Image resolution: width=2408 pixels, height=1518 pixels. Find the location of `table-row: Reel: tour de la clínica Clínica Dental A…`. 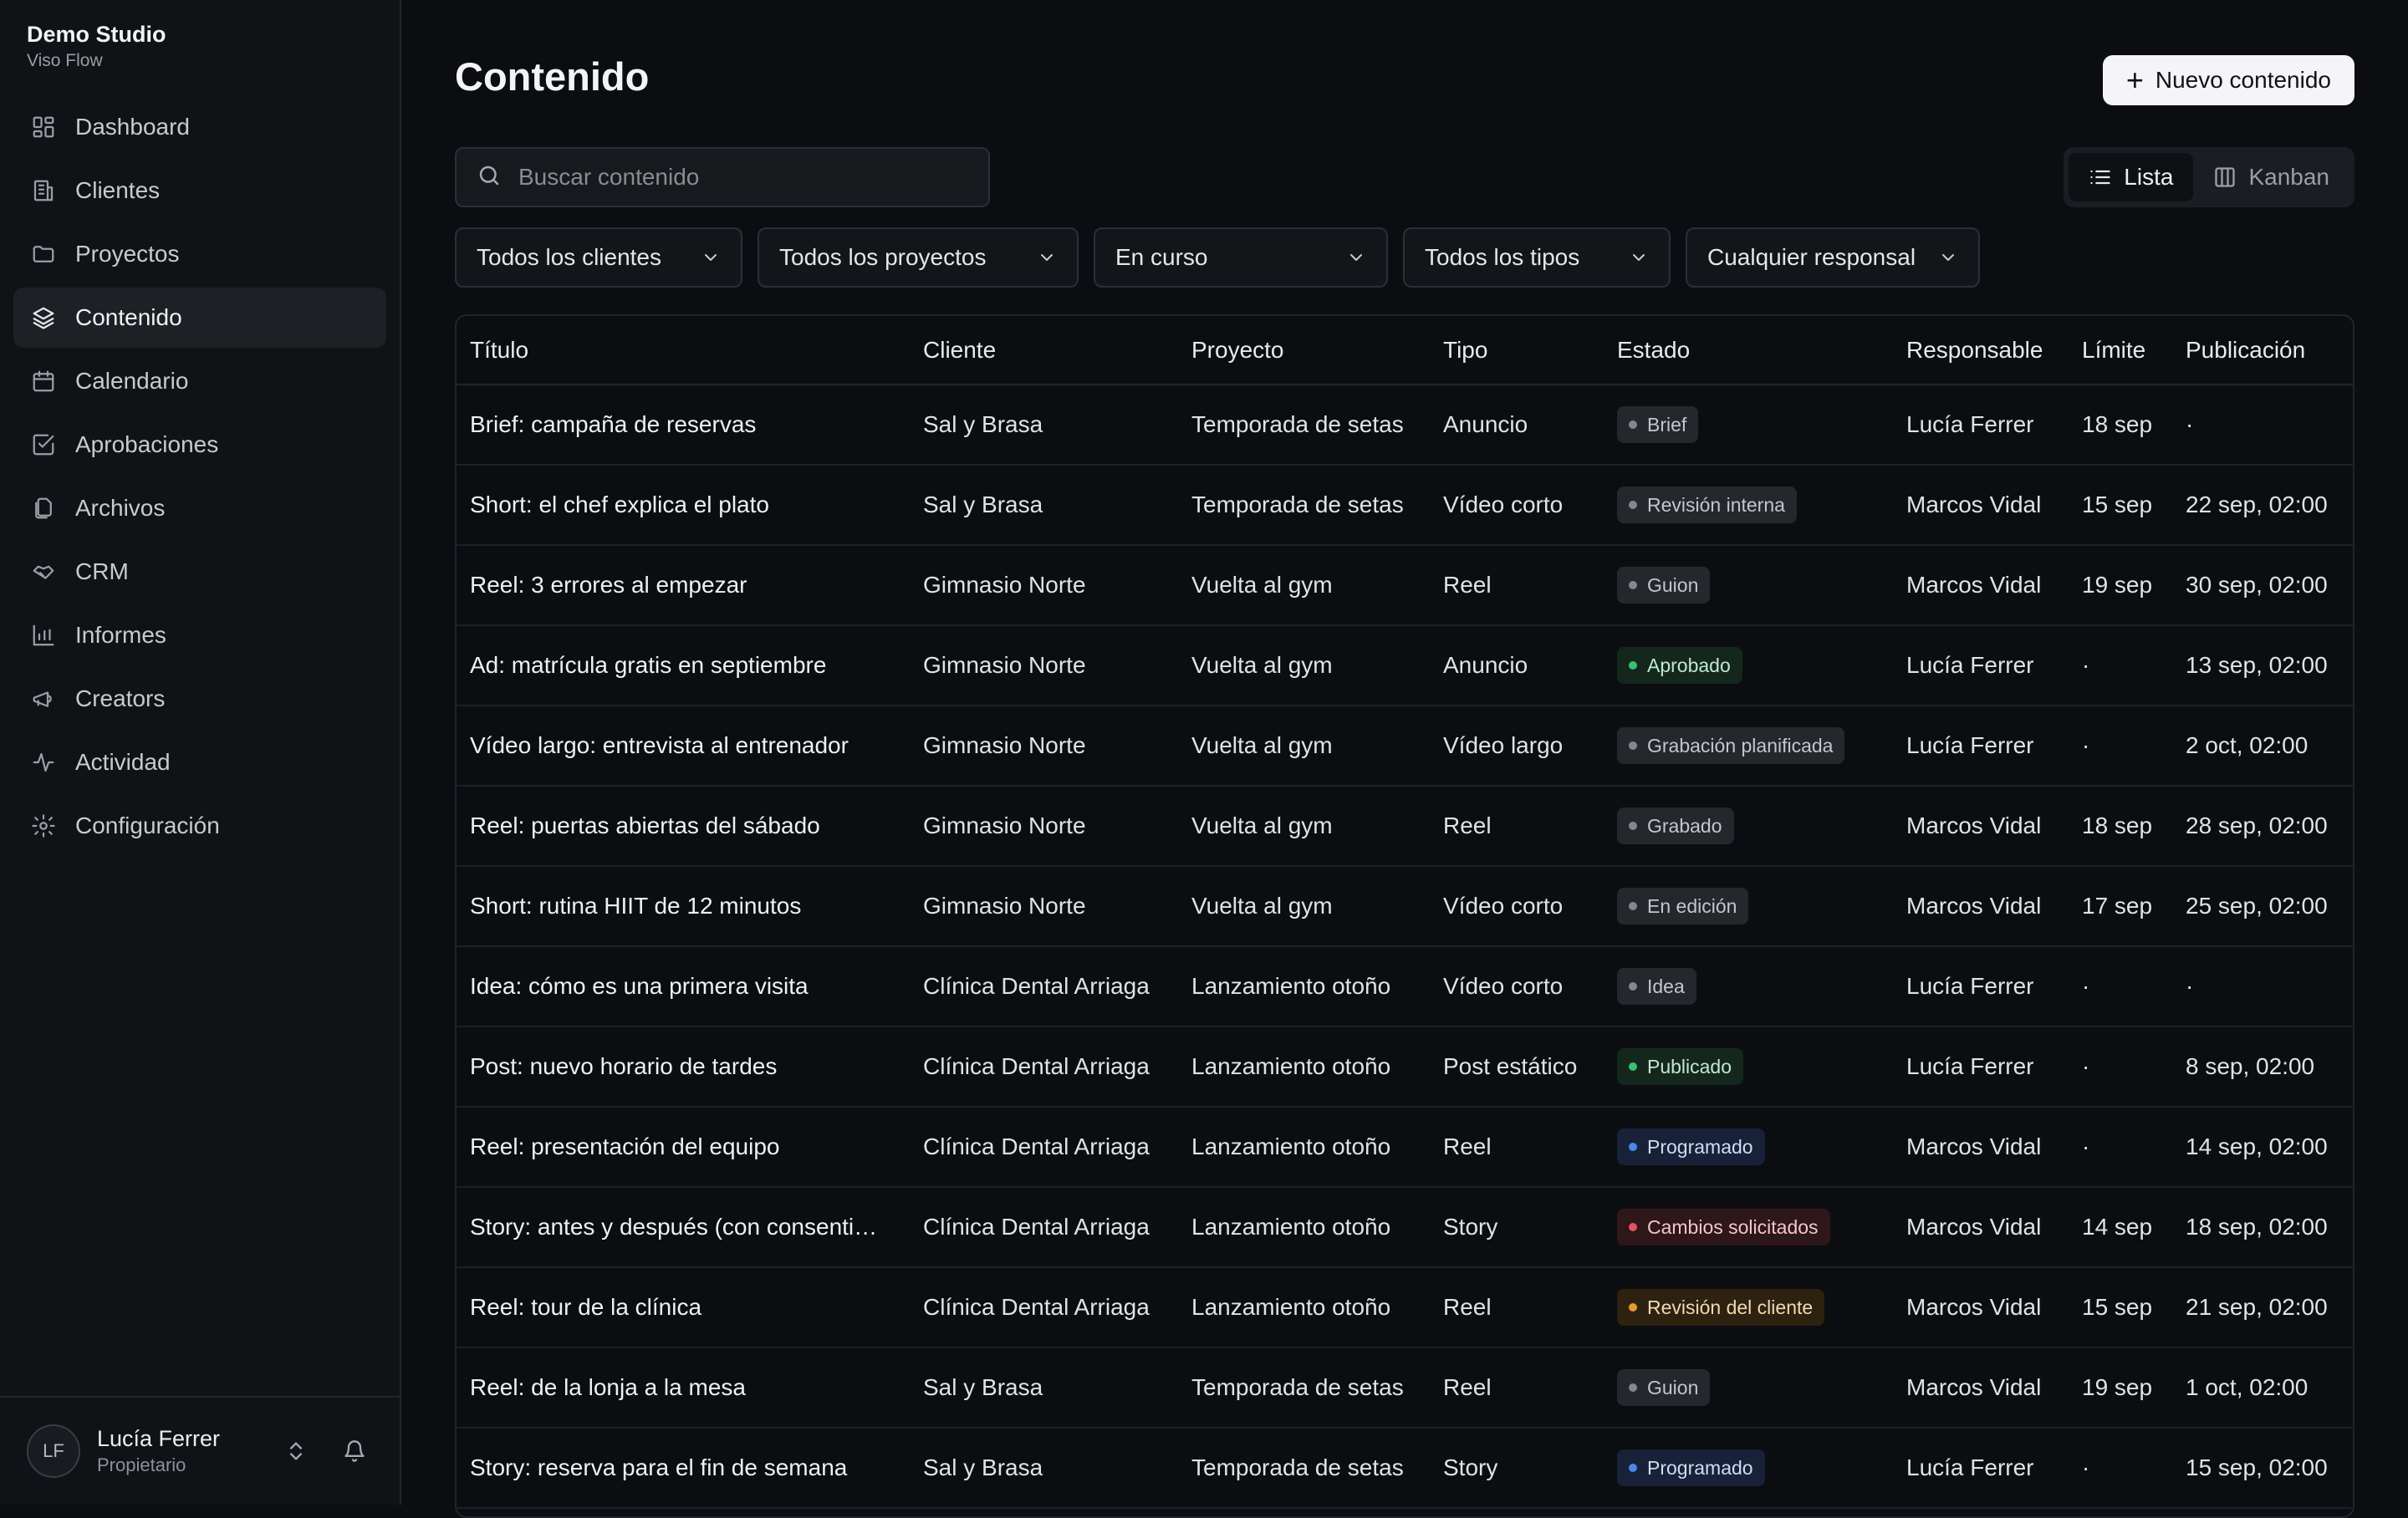

table-row: Reel: tour de la clínica Clínica Dental A… is located at coordinates (1405, 1307).